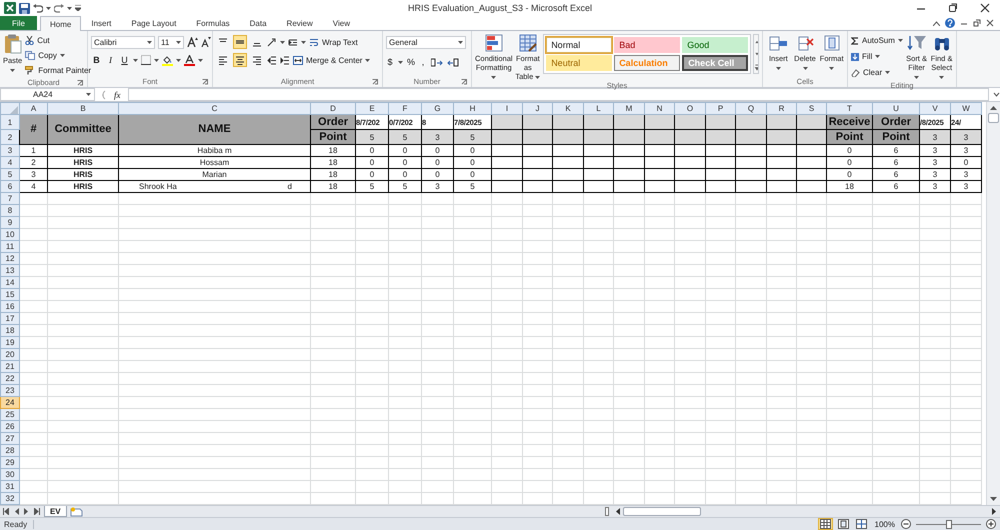 Image resolution: width=1000 pixels, height=530 pixels. I want to click on row-header: 7, so click(10, 198).